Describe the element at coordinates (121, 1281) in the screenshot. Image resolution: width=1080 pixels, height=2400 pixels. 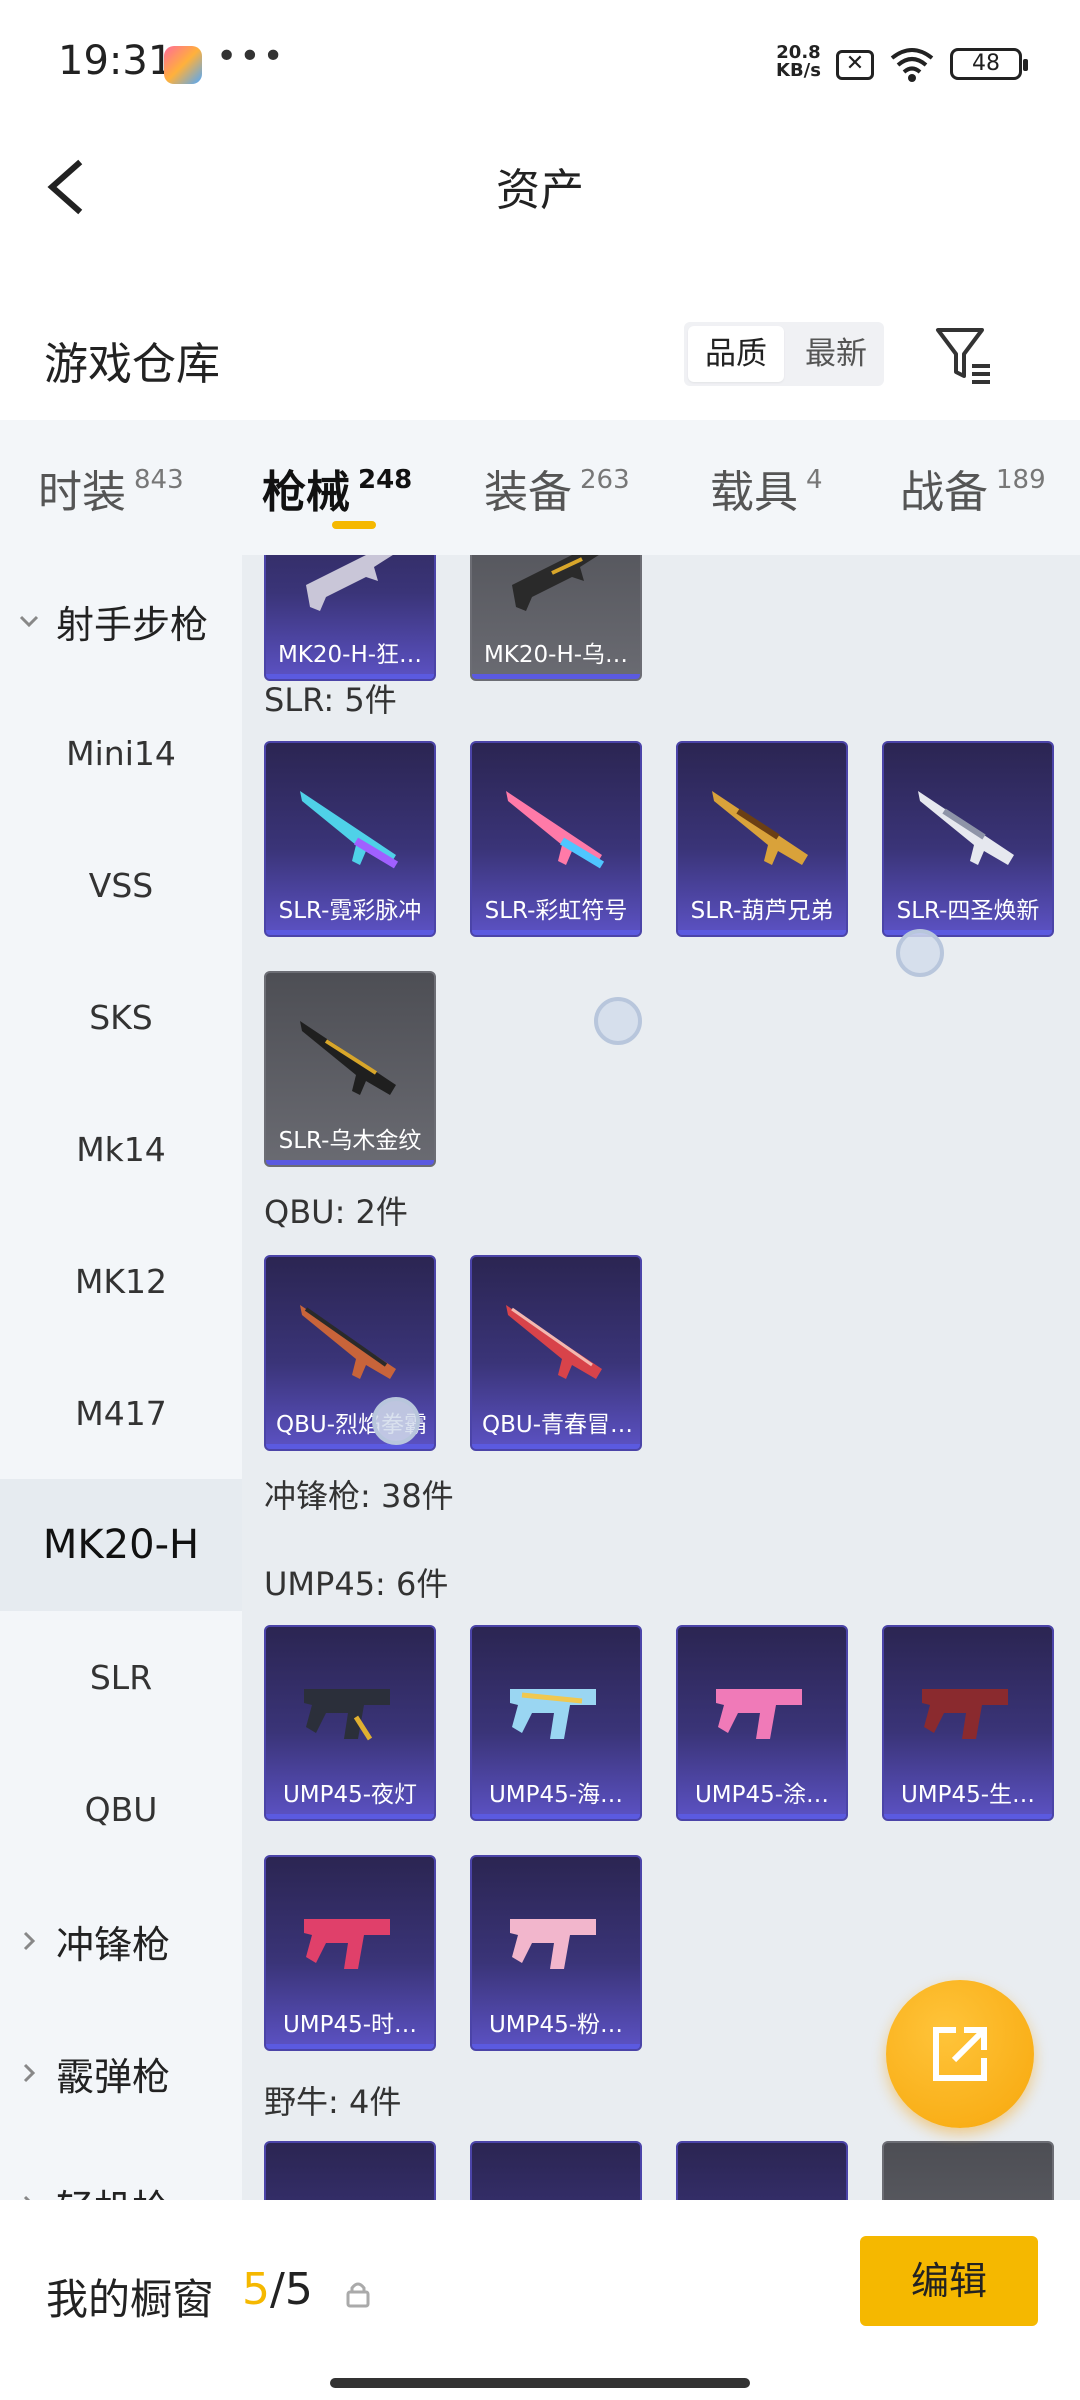
I see `sidebar-item-mk12: MK12` at that location.